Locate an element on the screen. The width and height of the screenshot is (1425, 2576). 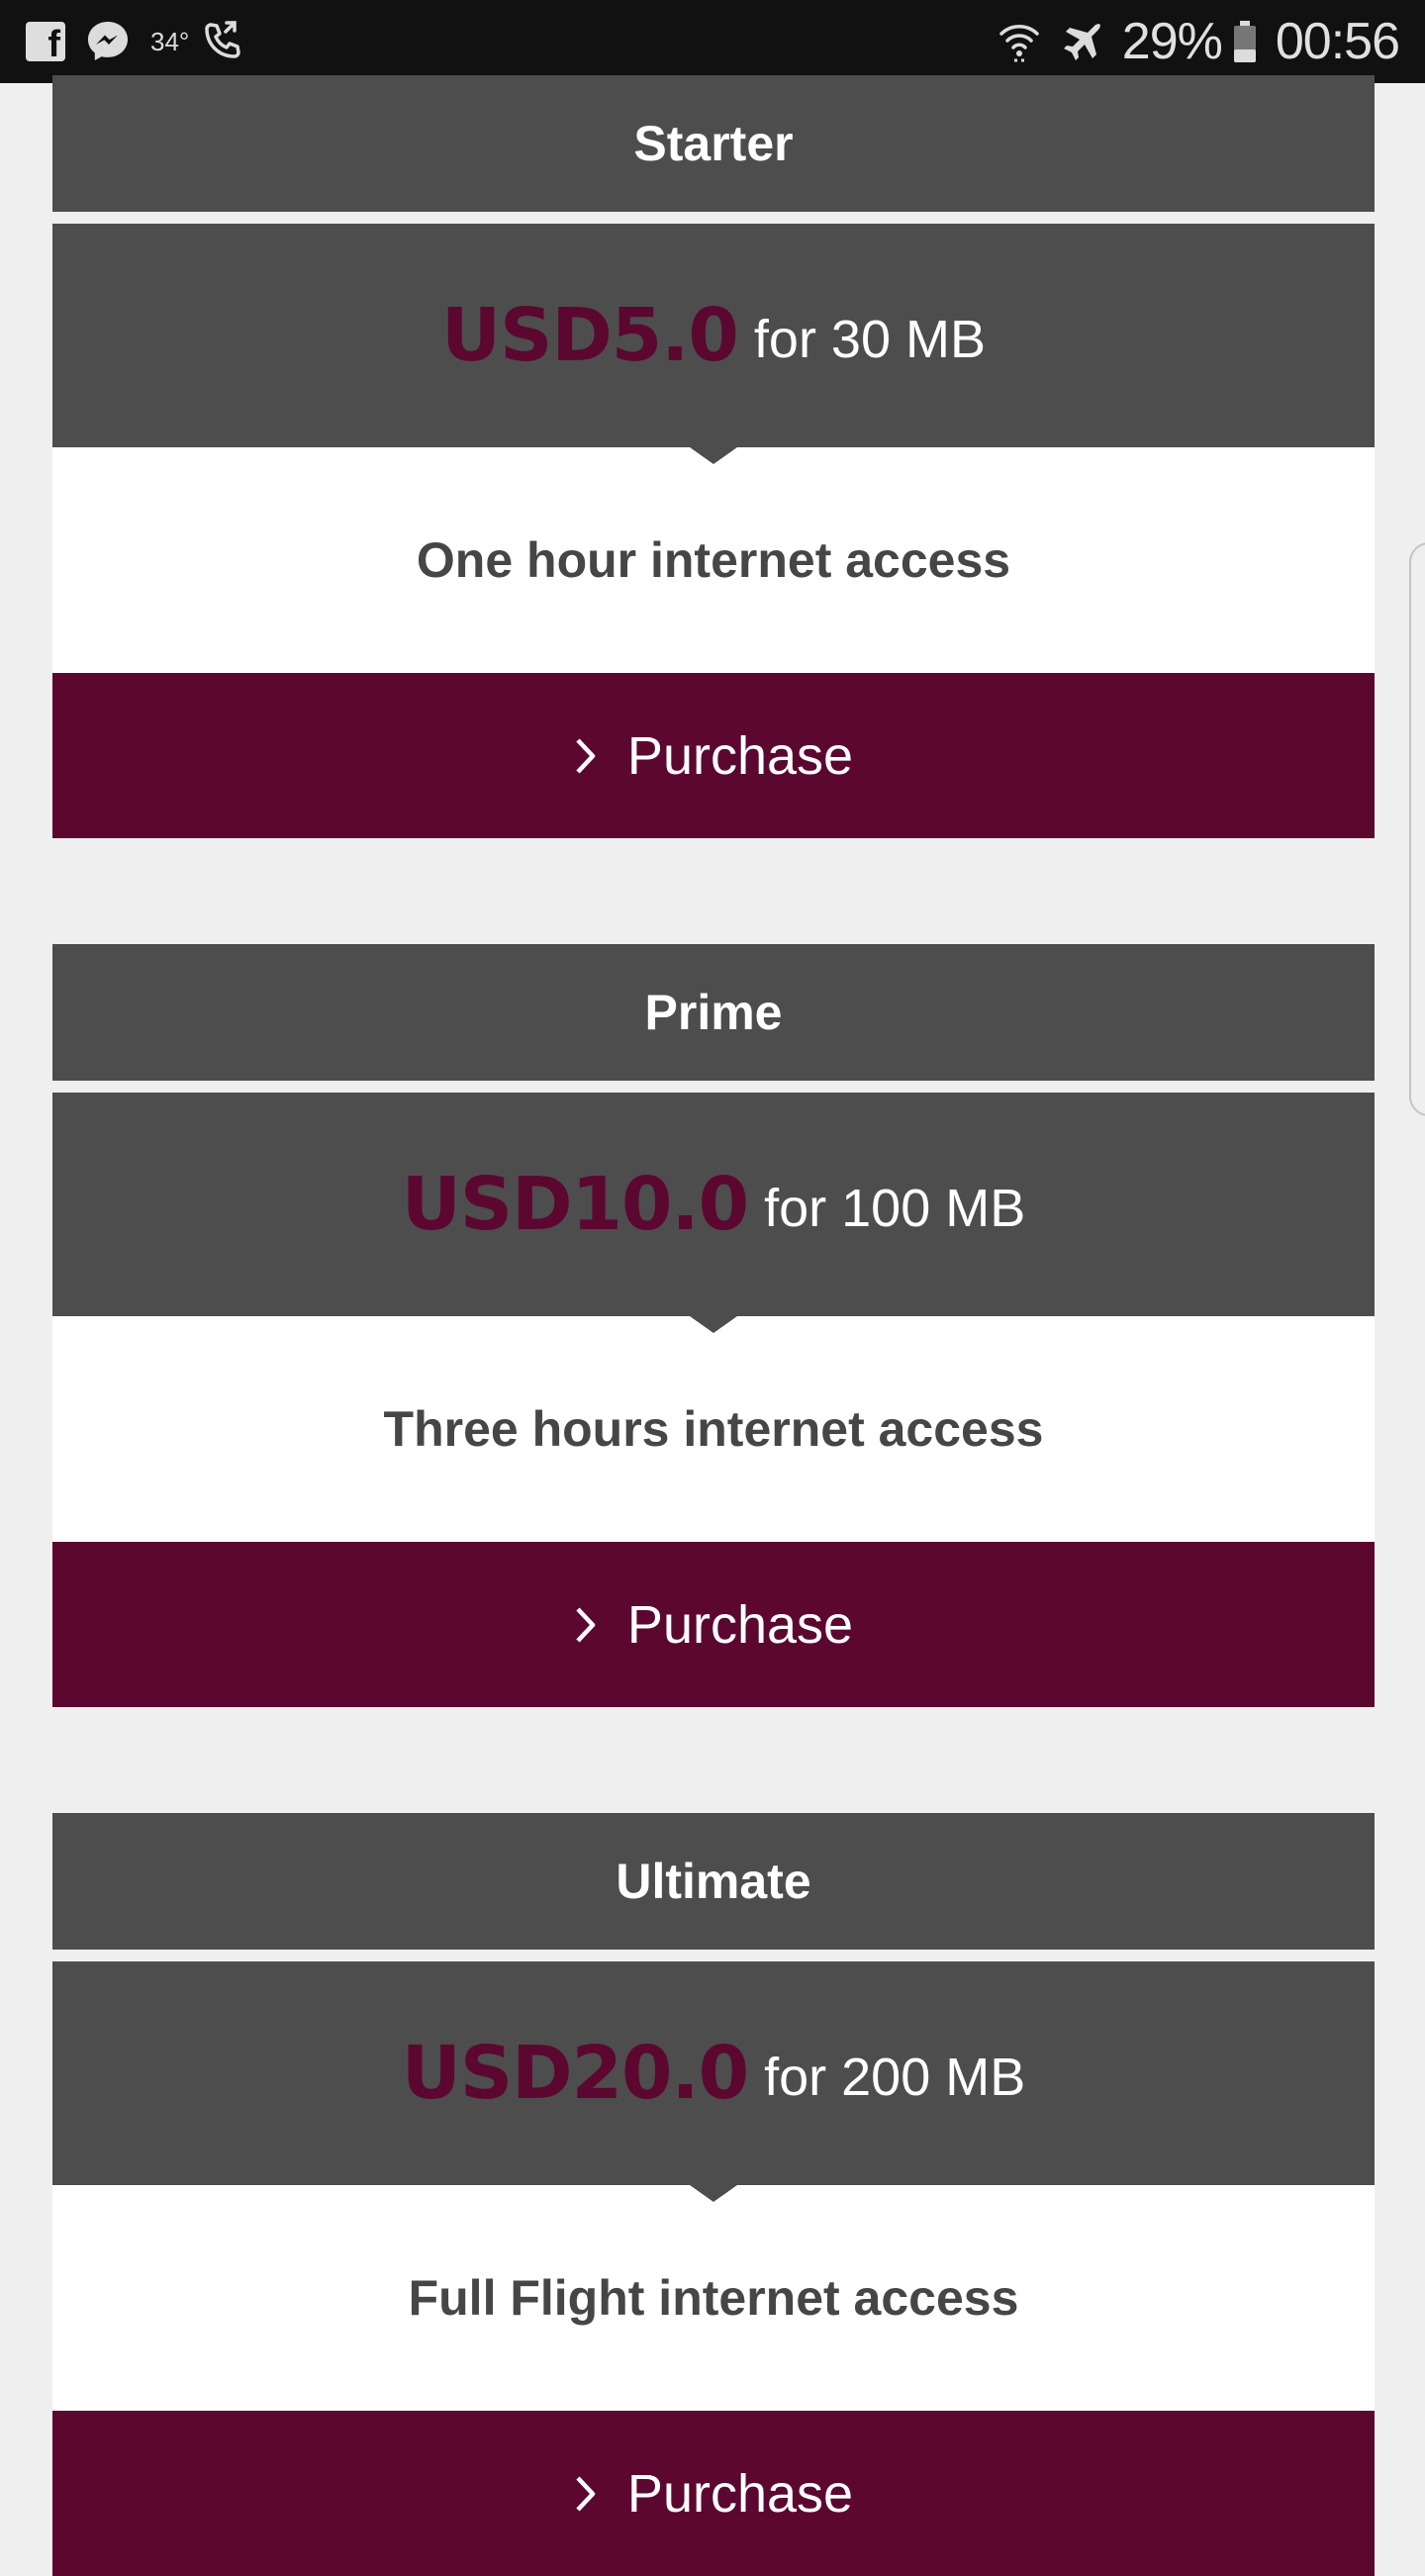
plan-price-detail: for 200 MB is located at coordinates (895, 2077).